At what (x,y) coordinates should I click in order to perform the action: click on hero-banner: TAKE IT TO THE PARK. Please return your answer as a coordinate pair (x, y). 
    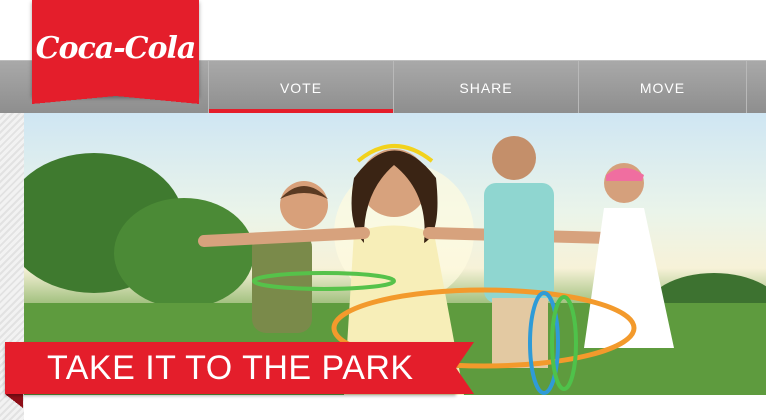
    Looking at the image, I should click on (239, 368).